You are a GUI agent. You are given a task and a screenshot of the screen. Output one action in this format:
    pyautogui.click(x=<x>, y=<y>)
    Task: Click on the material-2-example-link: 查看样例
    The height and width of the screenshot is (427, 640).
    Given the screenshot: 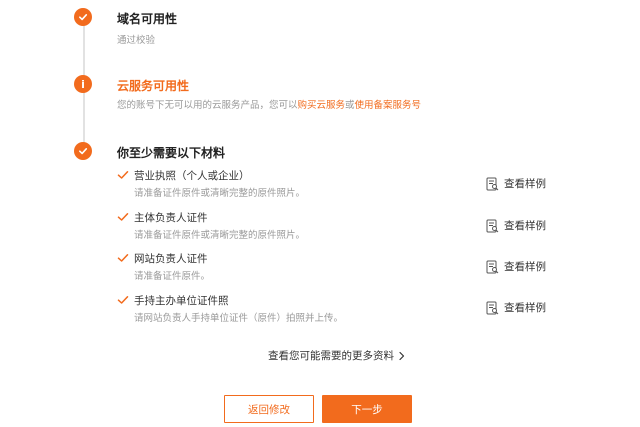 What is the action you would take?
    pyautogui.click(x=516, y=225)
    